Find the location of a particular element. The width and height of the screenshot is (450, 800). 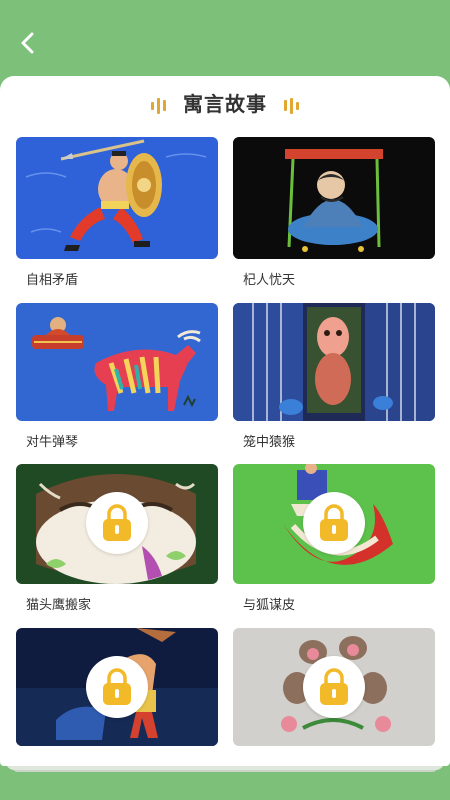

section-heading: 寓言故事 is located at coordinates (225, 104).